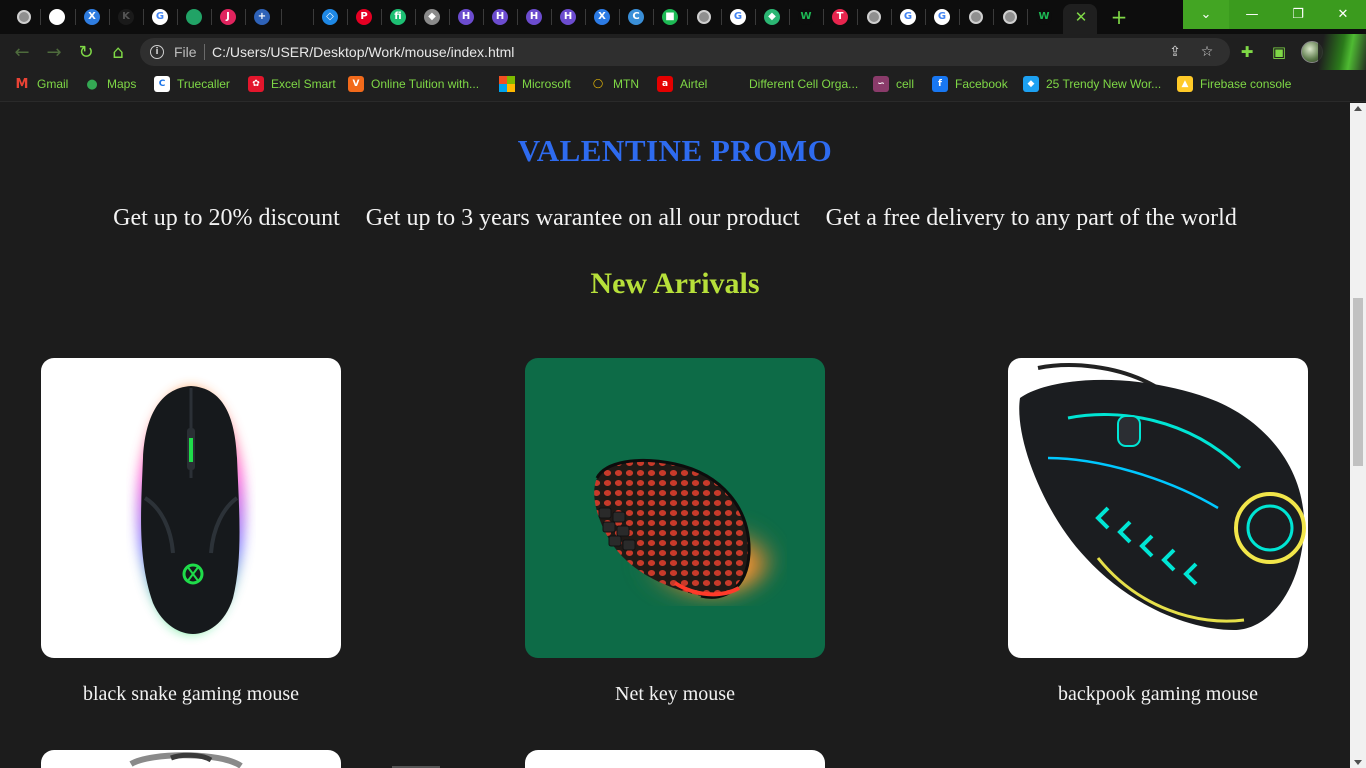 This screenshot has height=768, width=1366. What do you see at coordinates (1279, 52) in the screenshot?
I see `side-panel-icon: ▣` at bounding box center [1279, 52].